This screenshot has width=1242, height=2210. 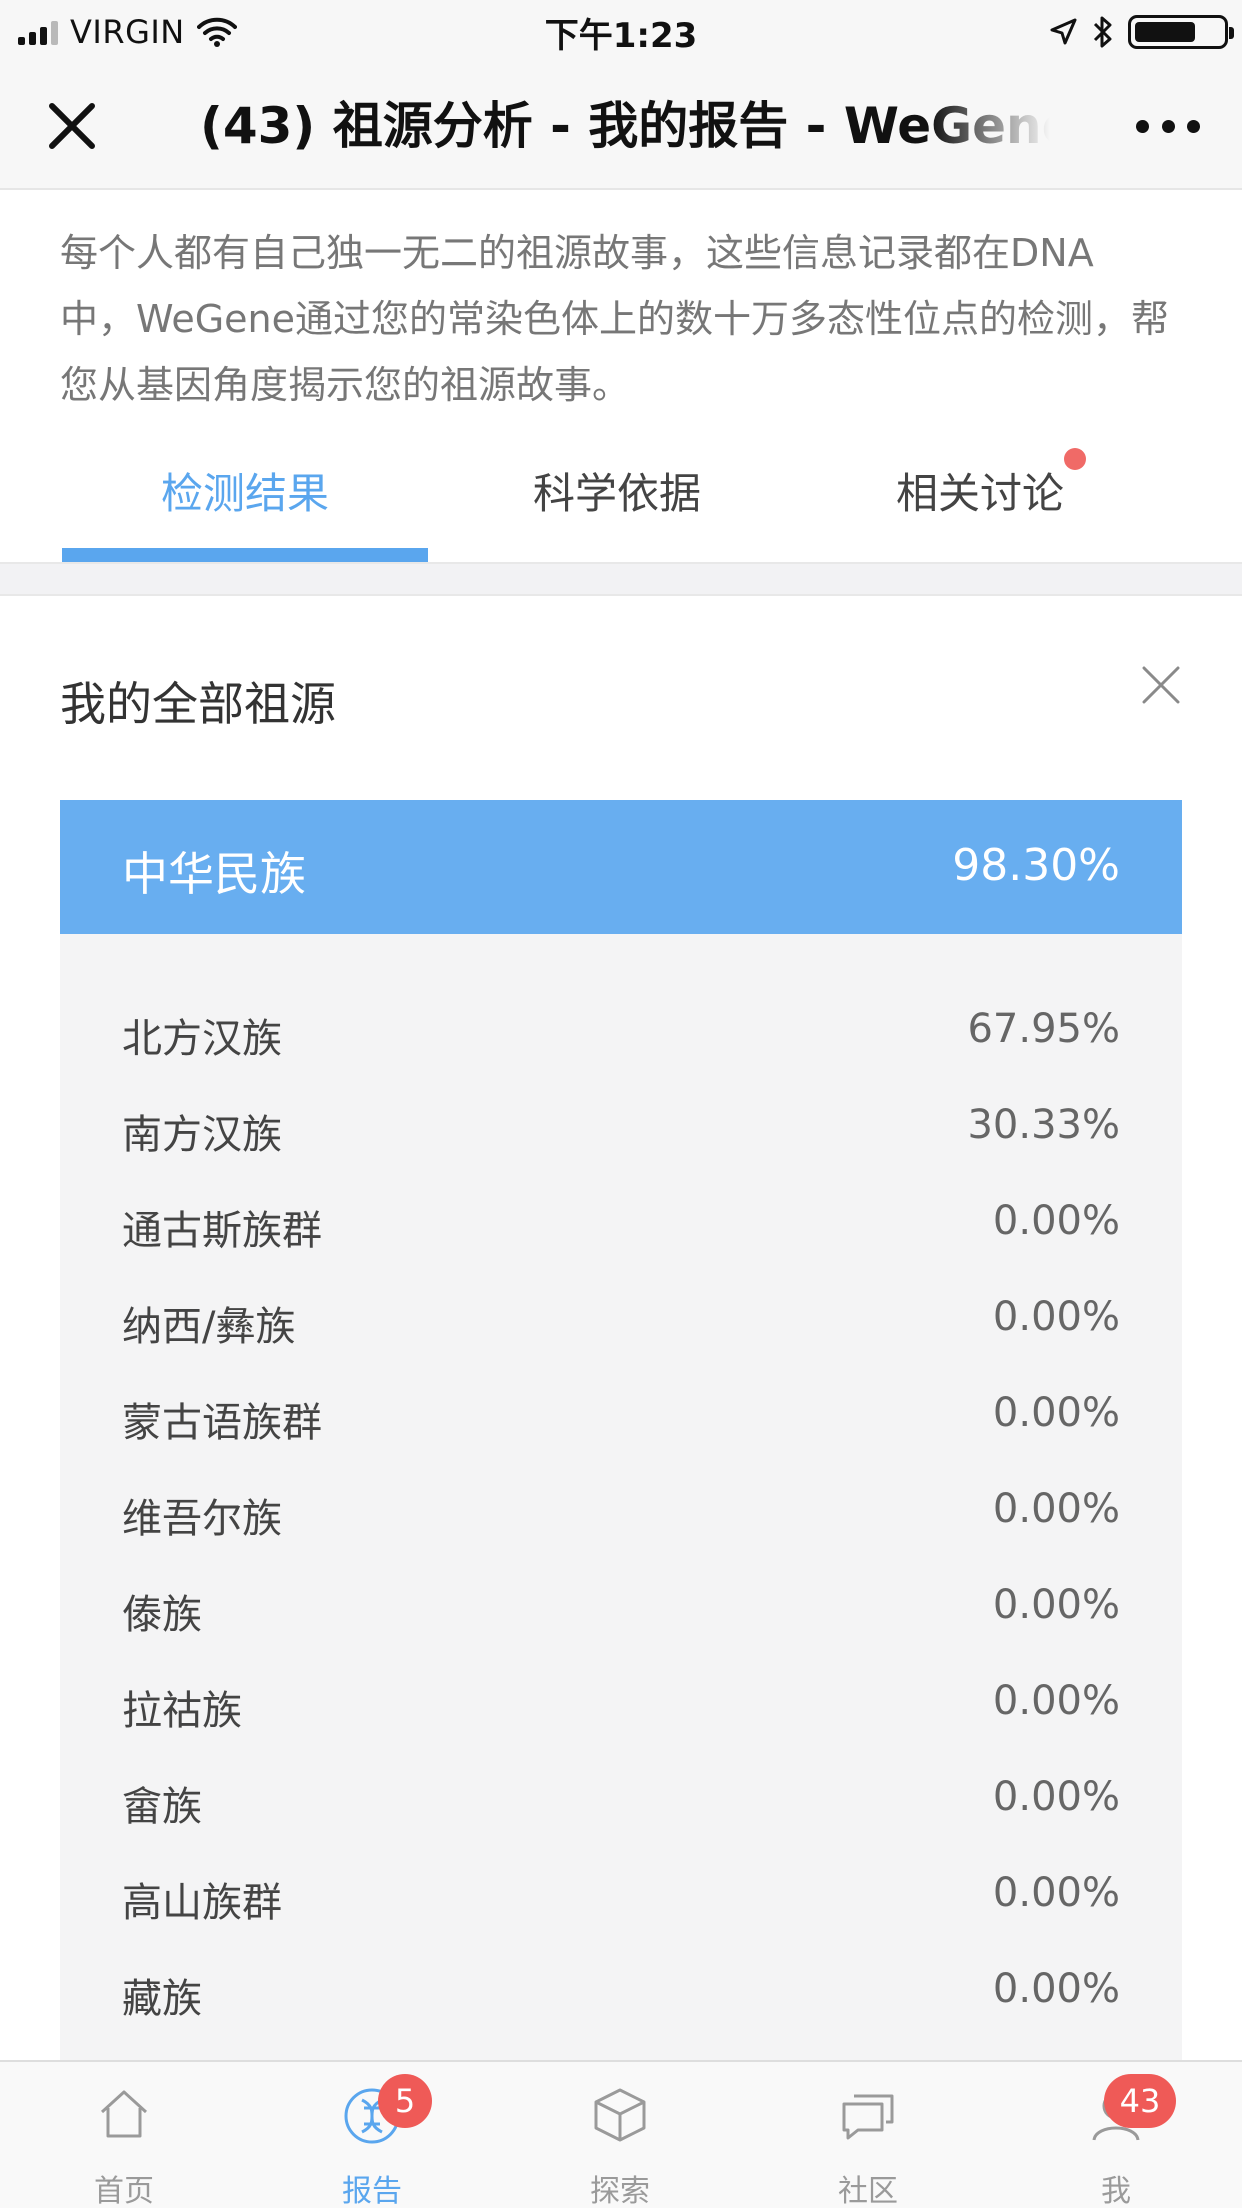 I want to click on section-title: 我的全部祖源, so click(x=198, y=704).